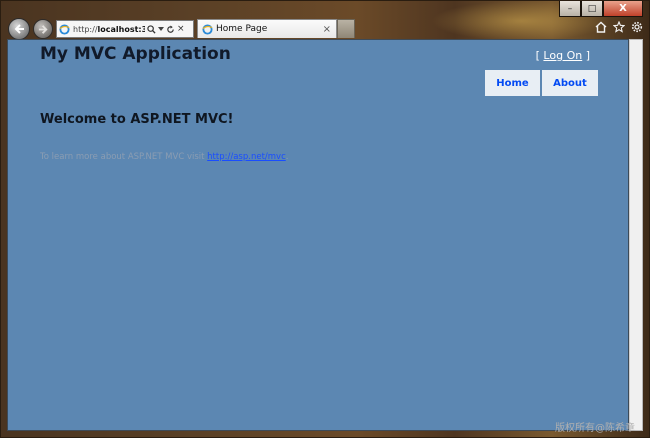 This screenshot has width=650, height=438. I want to click on arrow-left-icon, so click(19, 29).